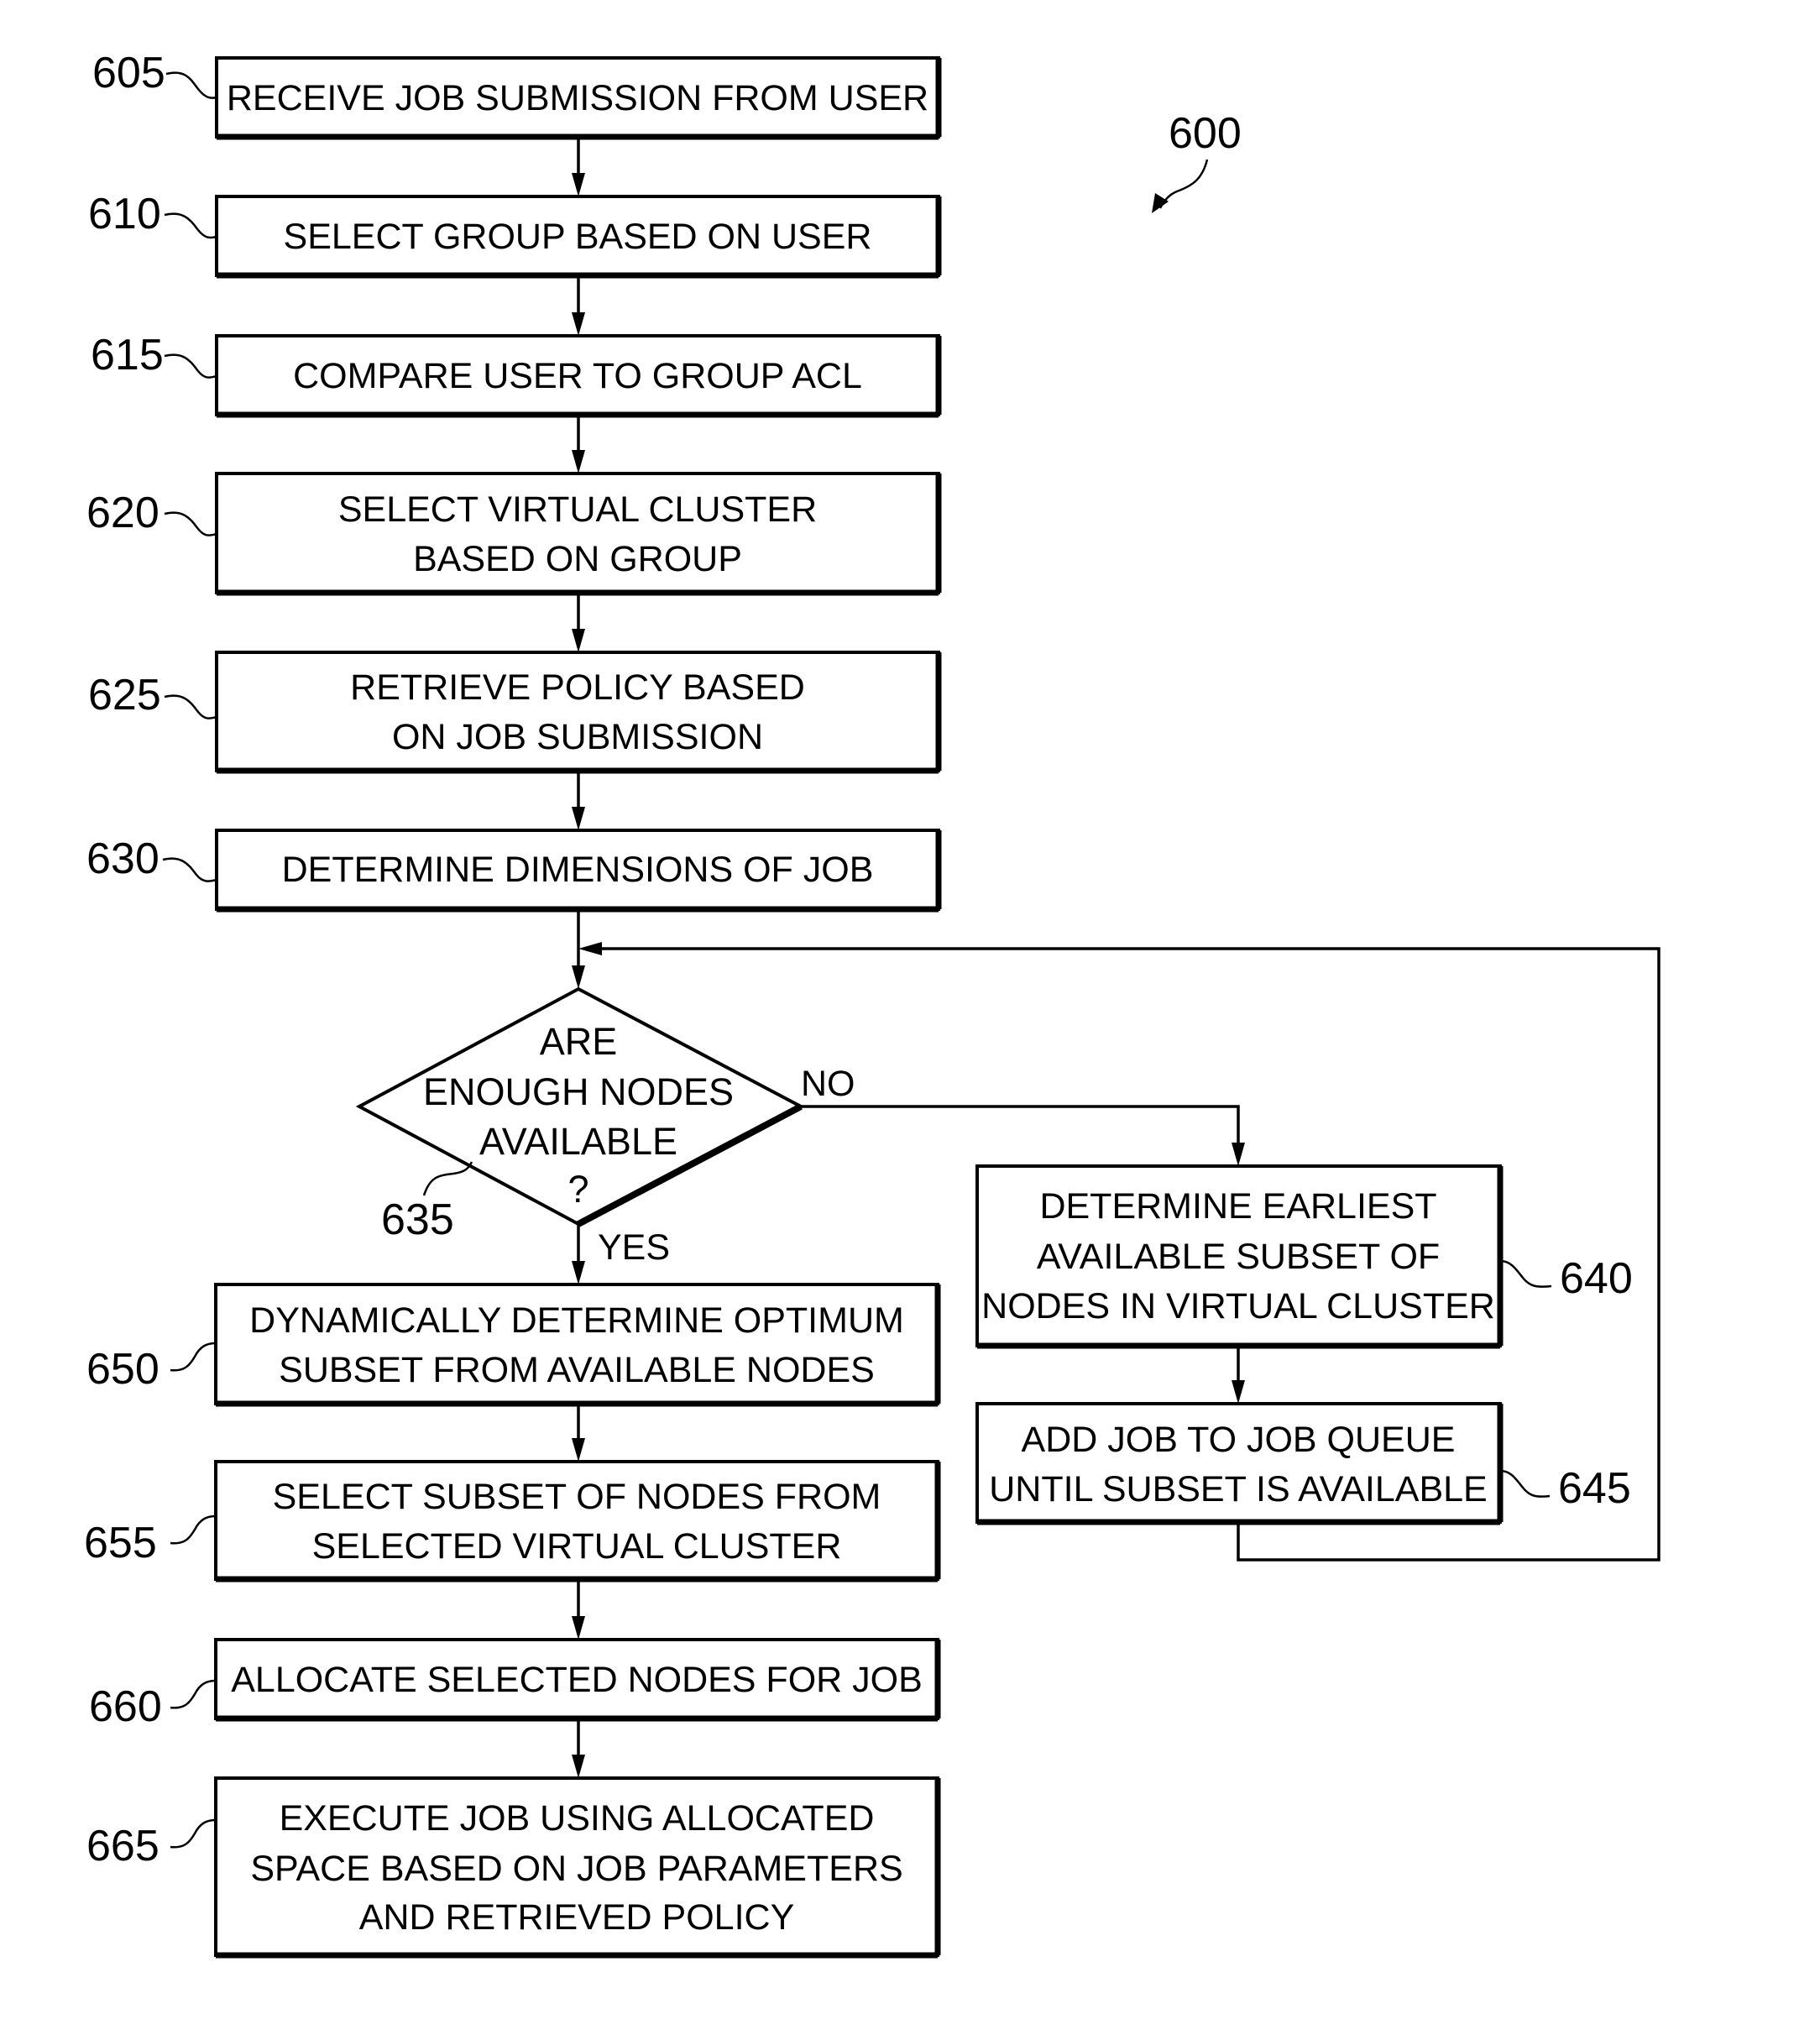 This screenshot has height=2035, width=1820. What do you see at coordinates (191, 85) in the screenshot?
I see `ref-605-leader` at bounding box center [191, 85].